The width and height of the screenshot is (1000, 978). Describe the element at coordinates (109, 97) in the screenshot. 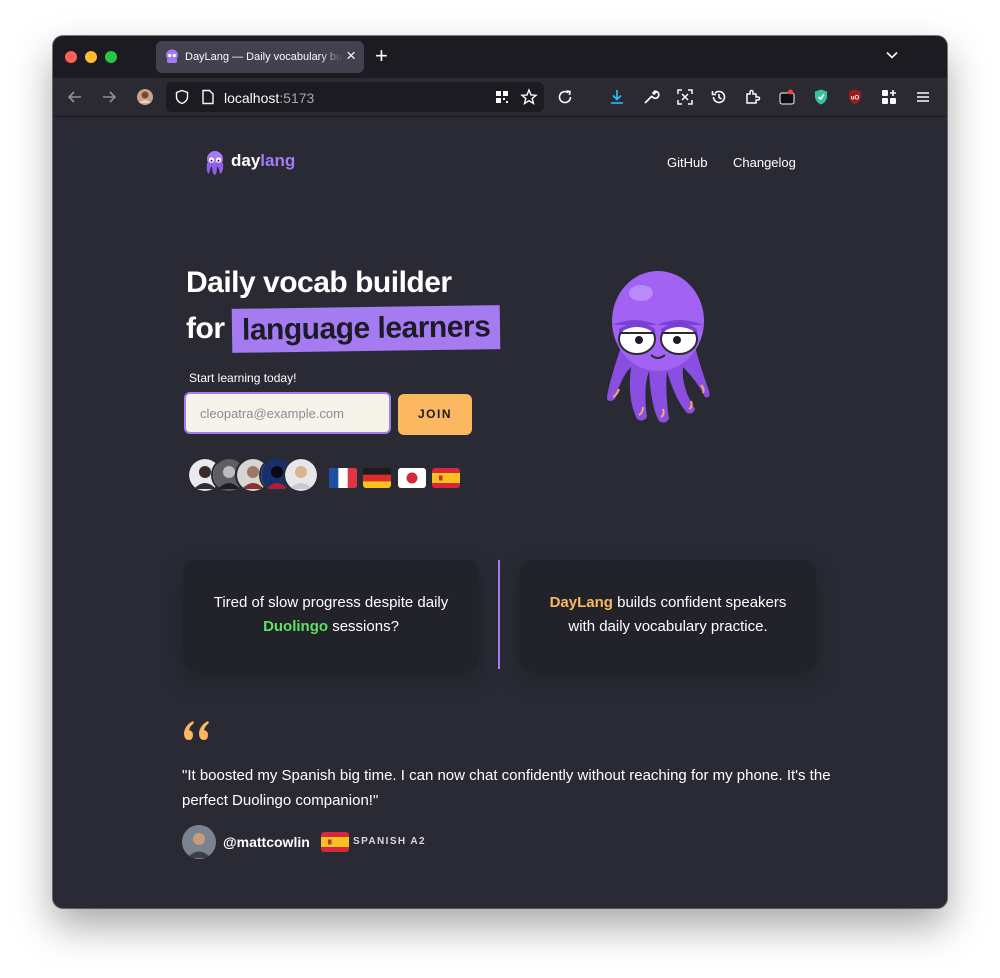

I see `forward-arrow-icon` at that location.